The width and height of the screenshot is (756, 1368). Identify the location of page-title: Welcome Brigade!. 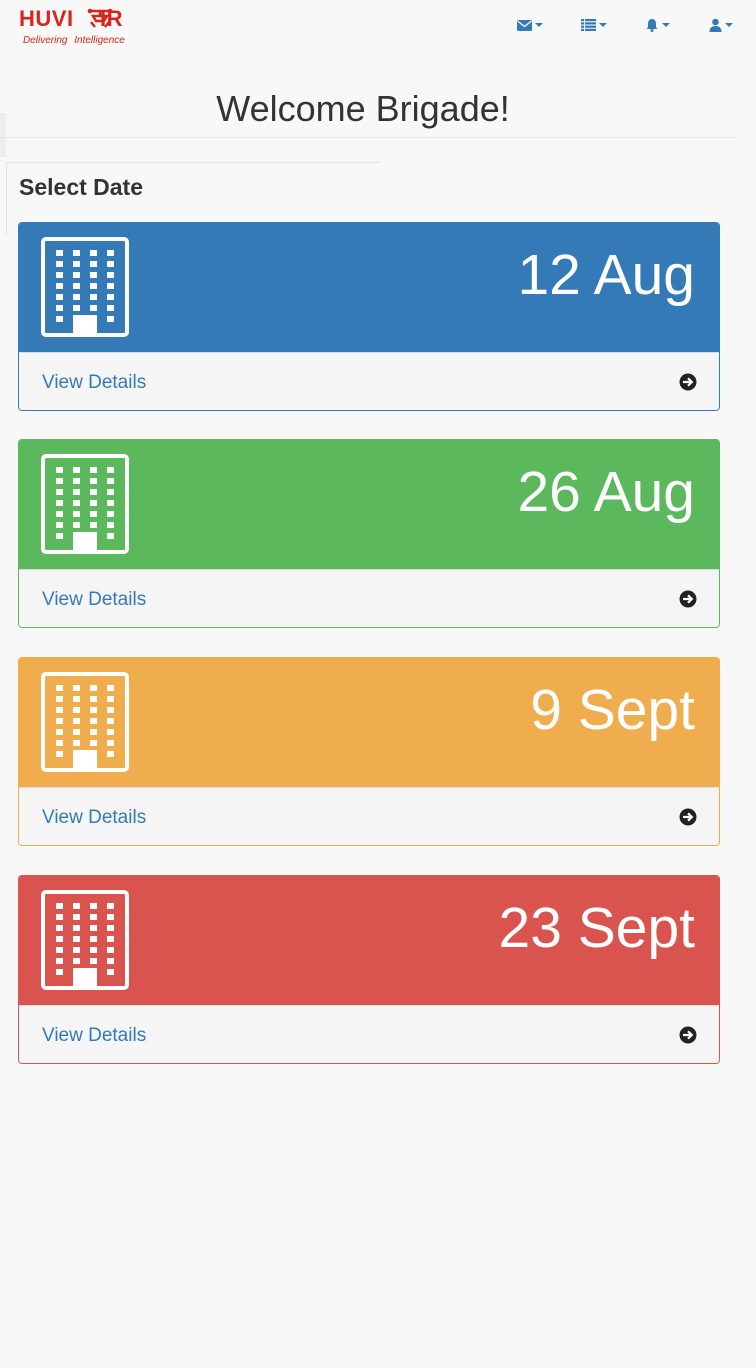
(363, 108).